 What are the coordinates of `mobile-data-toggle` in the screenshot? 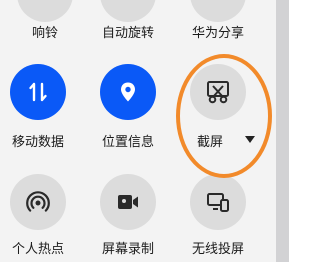 It's located at (38, 92).